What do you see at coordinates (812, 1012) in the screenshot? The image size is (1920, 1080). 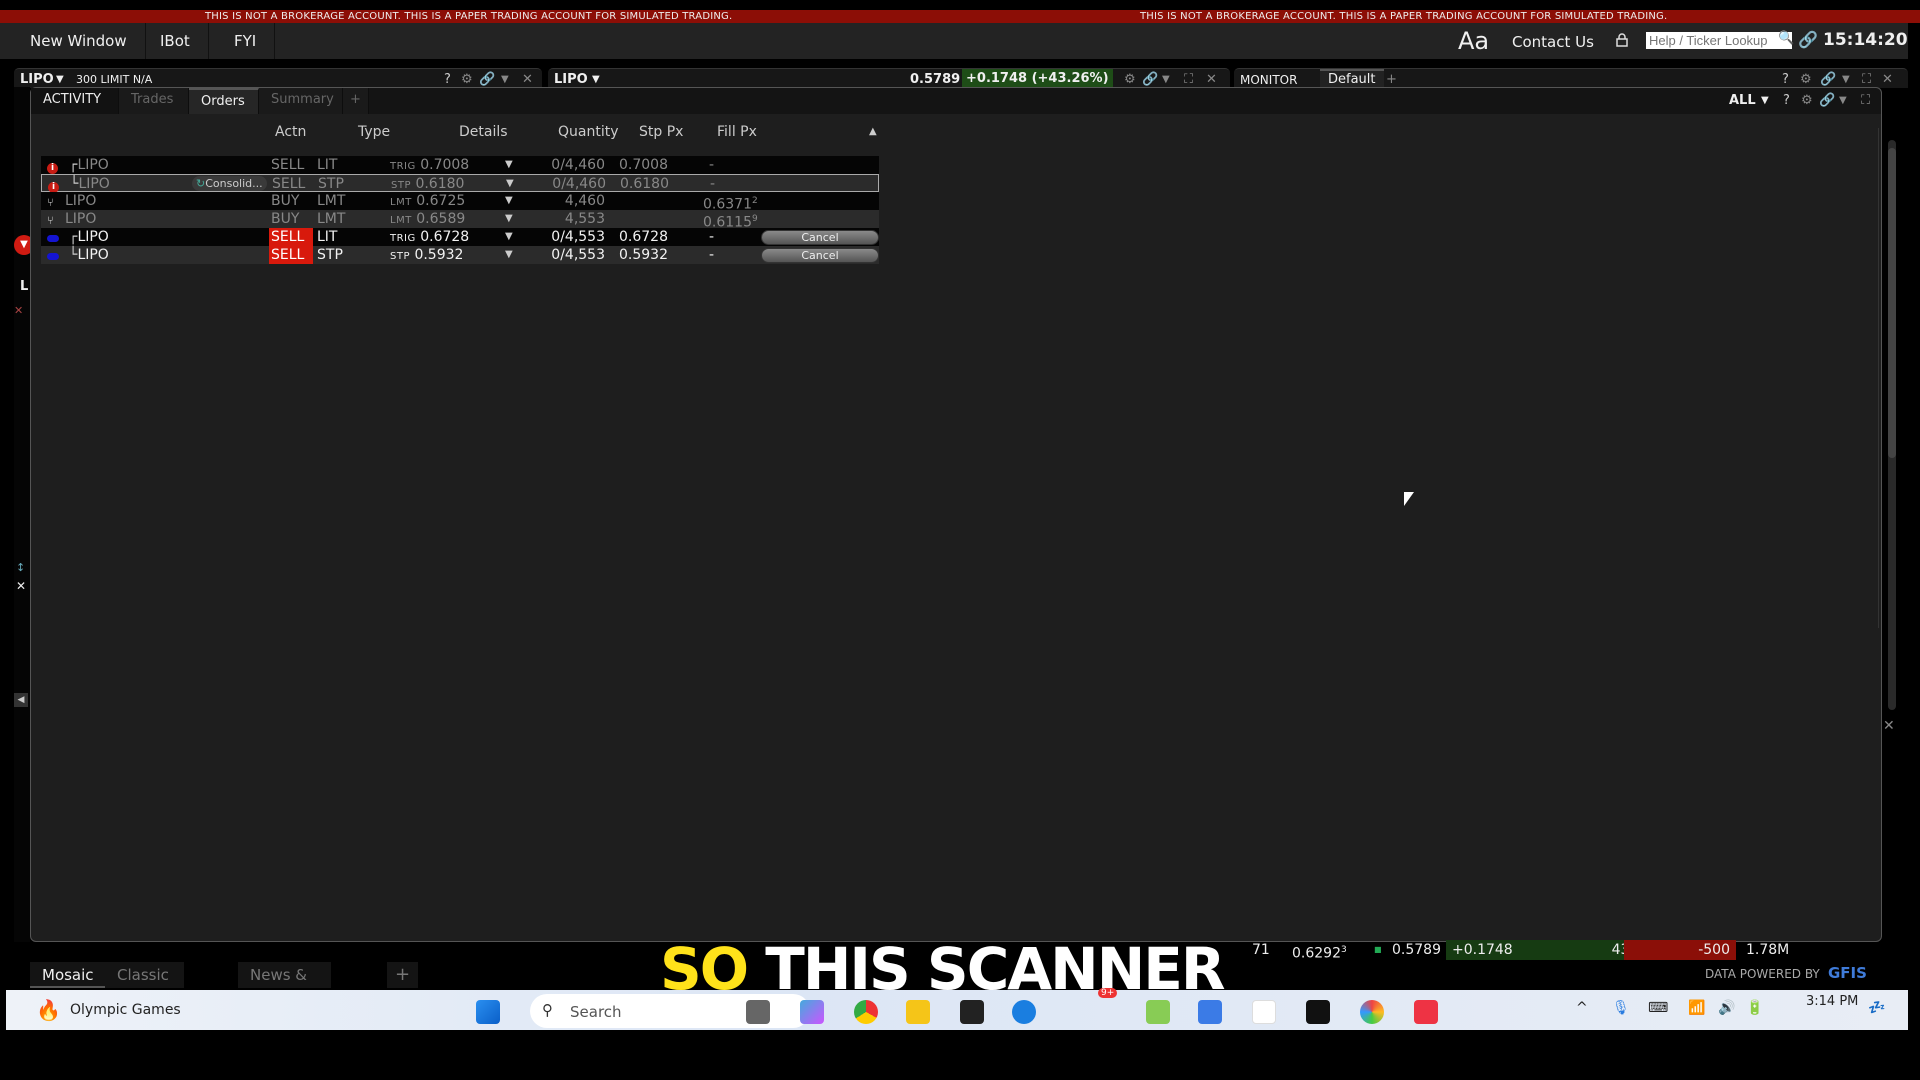 I see `copilot-icon` at bounding box center [812, 1012].